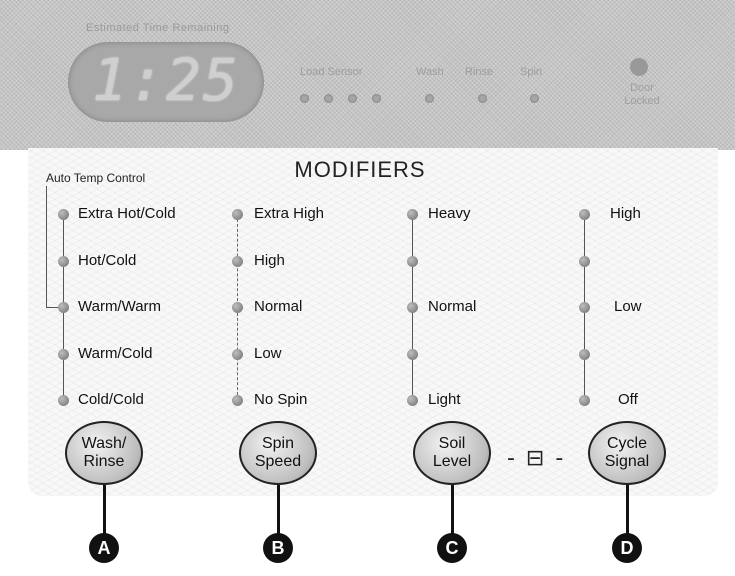 The width and height of the screenshot is (735, 576). Describe the element at coordinates (536, 458) in the screenshot. I see `control-lock-icon: - ⊟ -` at that location.